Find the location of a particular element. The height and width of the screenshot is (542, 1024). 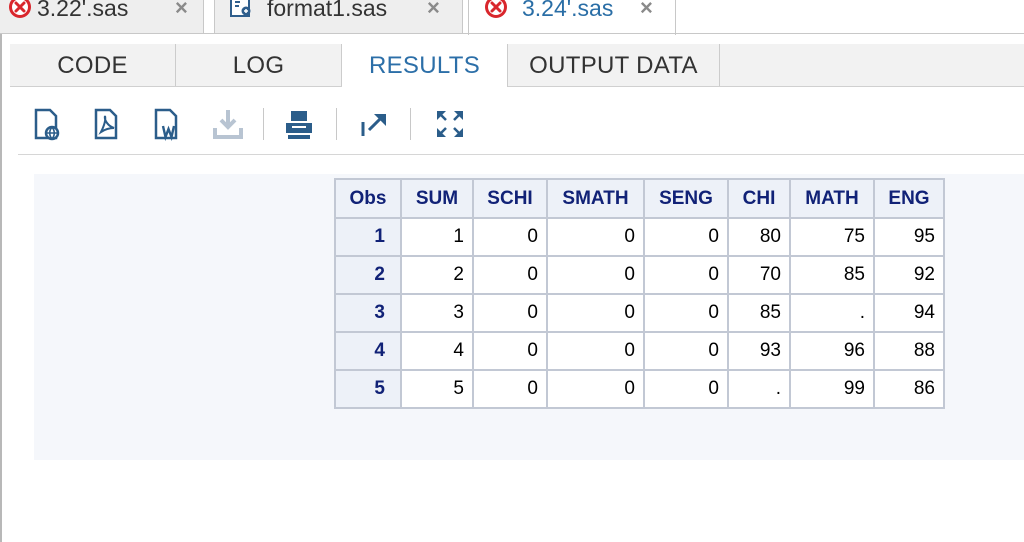

tab-log: LOG is located at coordinates (259, 65).